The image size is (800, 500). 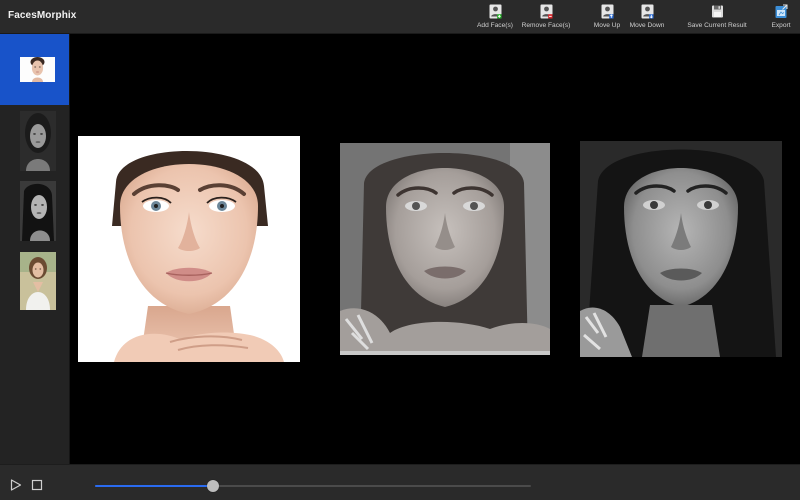 I want to click on add-faces-button: Add Face(s), so click(x=495, y=18).